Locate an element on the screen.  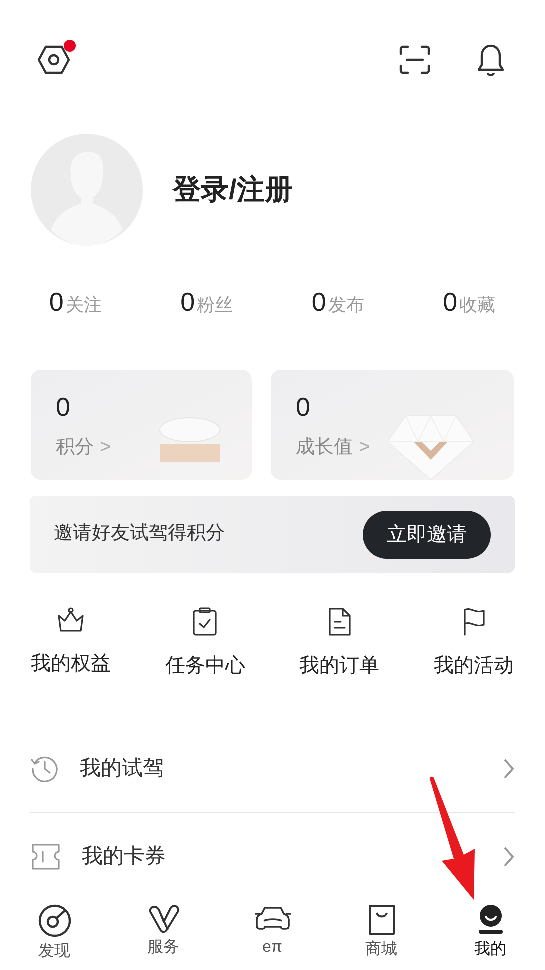
bell-icon is located at coordinates (491, 60).